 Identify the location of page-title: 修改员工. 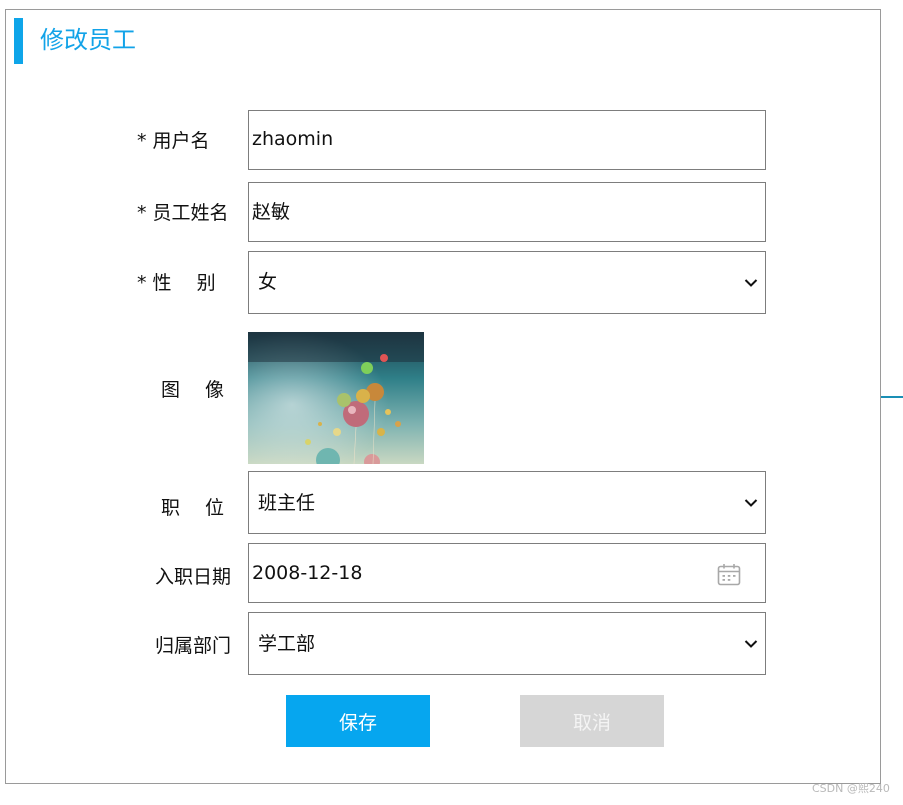
(88, 40).